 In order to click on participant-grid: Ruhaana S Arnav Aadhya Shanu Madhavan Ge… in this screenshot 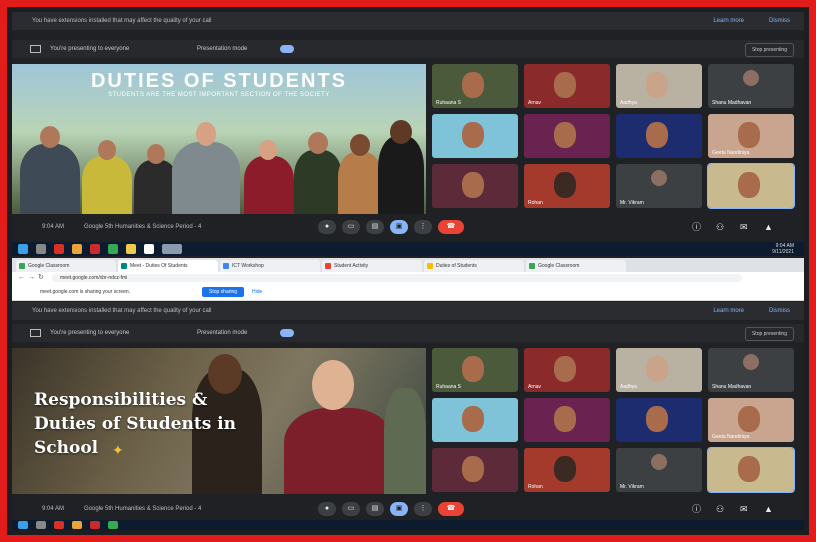, I will do `click(616, 421)`.